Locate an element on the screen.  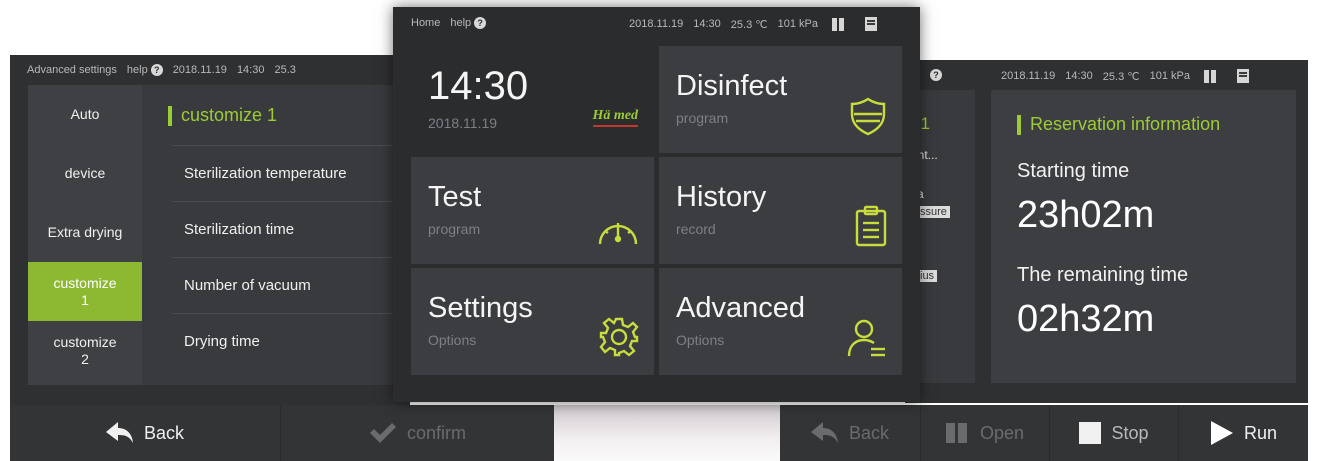
sidebar-item-extra-drying: Extra drying is located at coordinates (85, 232).